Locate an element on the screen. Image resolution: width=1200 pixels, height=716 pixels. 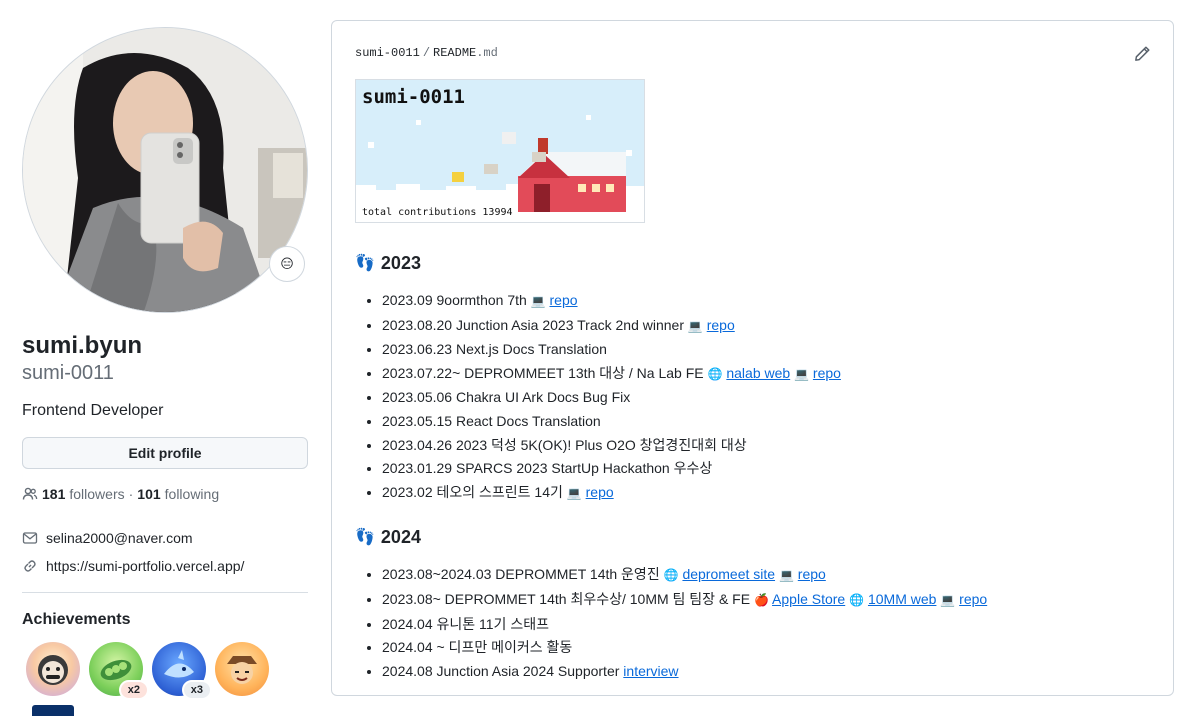
mail-icon is located at coordinates (30, 538).